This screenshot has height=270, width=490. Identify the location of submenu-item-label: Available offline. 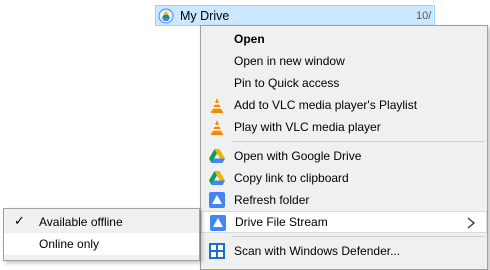
(81, 222).